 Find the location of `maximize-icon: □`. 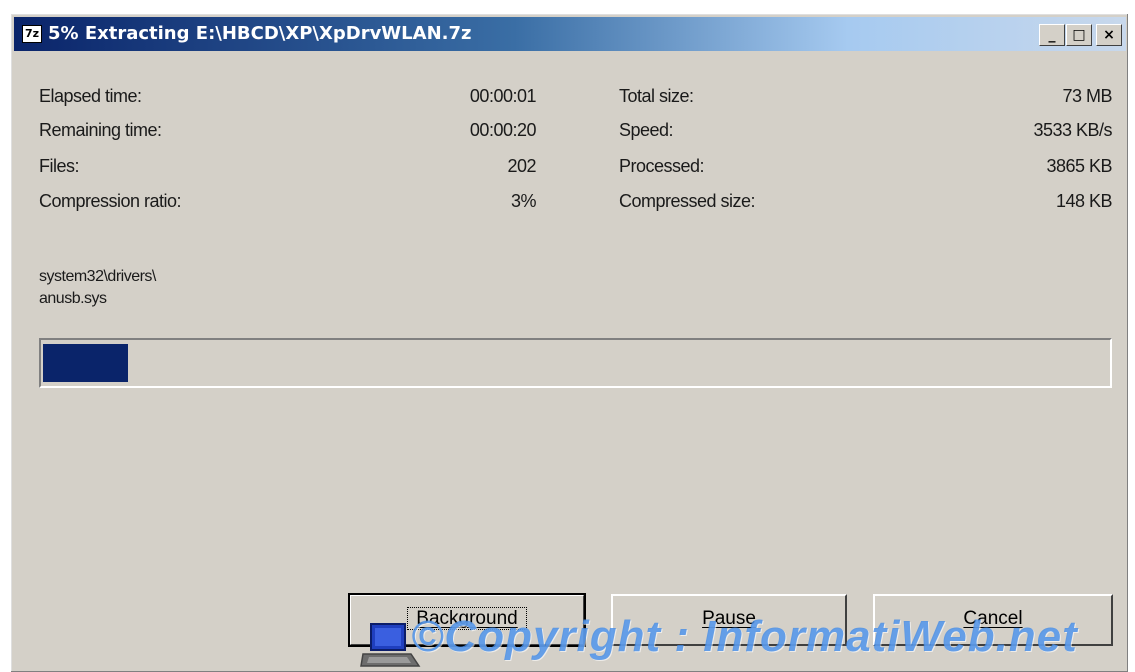

maximize-icon: □ is located at coordinates (1079, 35).